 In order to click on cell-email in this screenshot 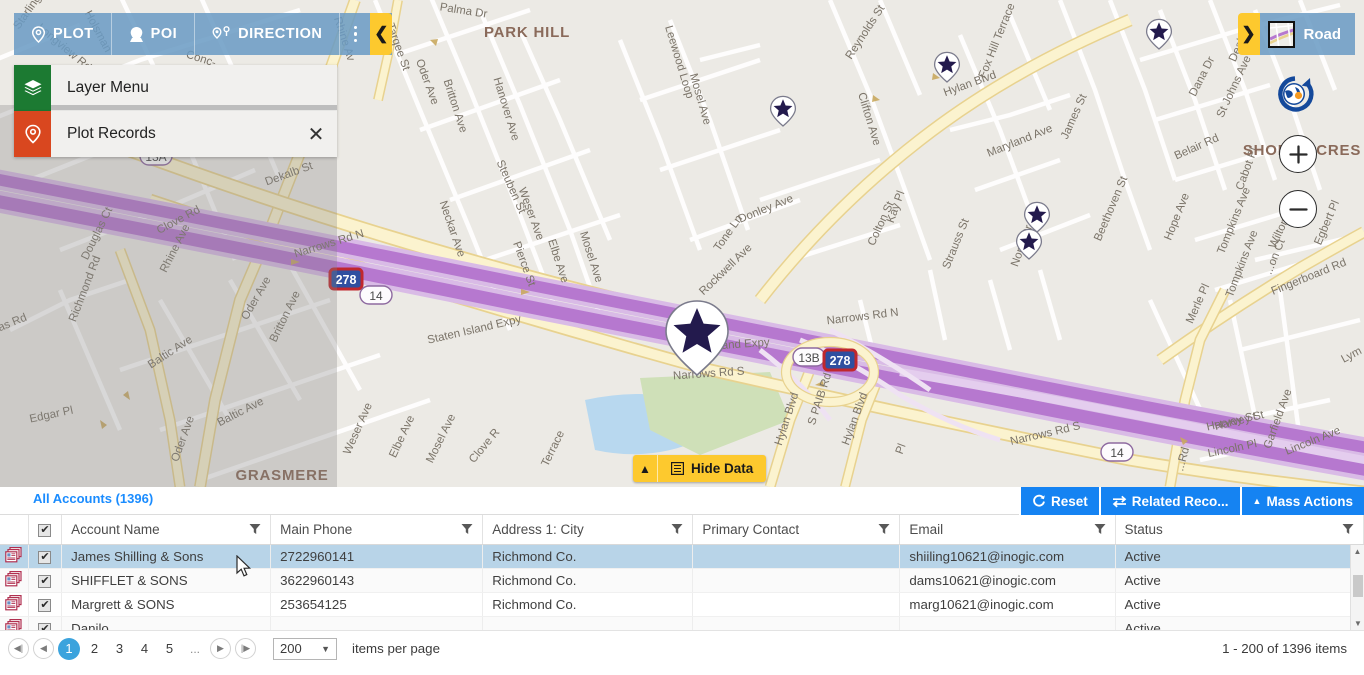, I will do `click(1007, 623)`.